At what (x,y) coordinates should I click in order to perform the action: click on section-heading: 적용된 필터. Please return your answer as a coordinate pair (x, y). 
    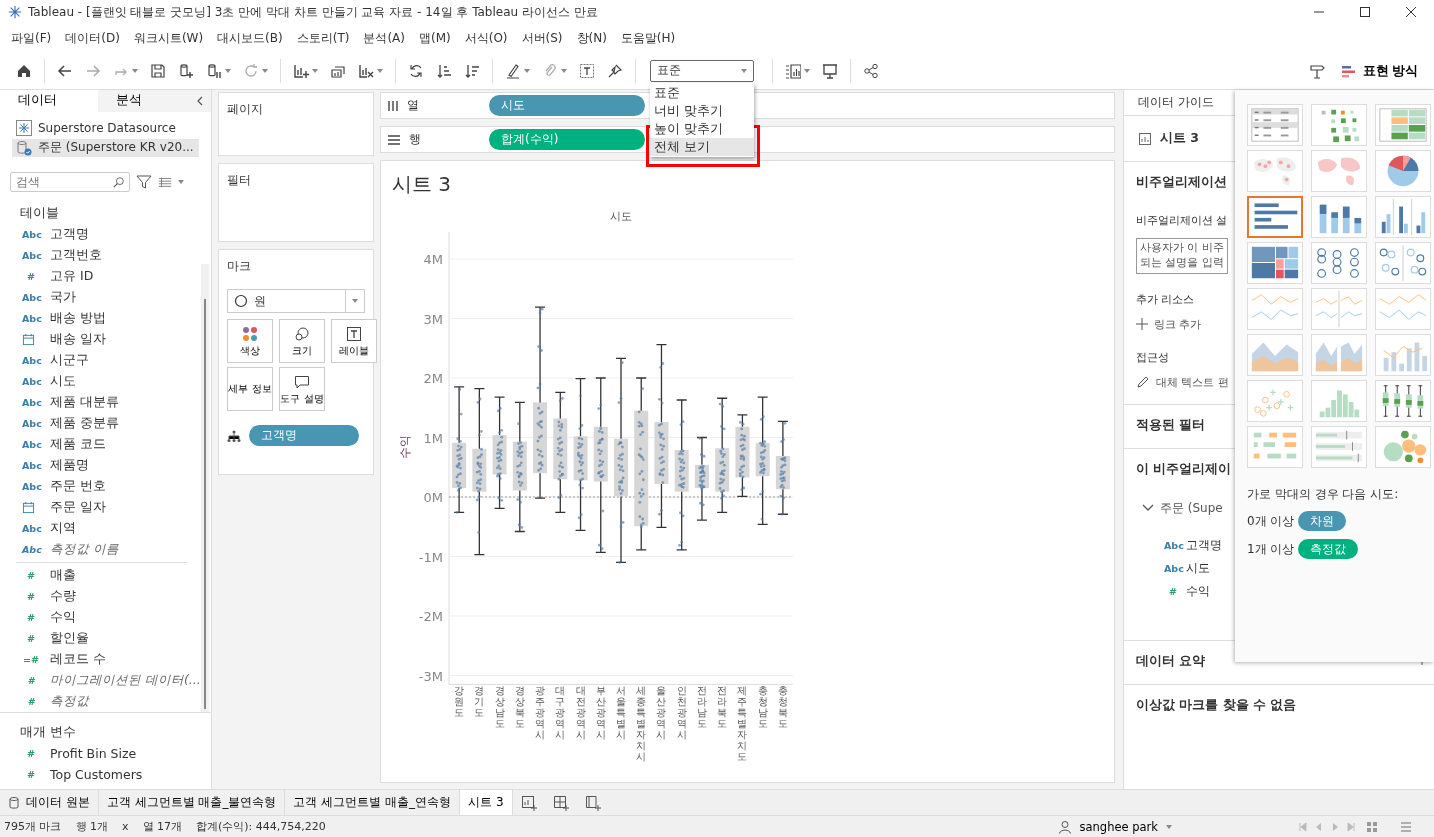
    Looking at the image, I should click on (1171, 425).